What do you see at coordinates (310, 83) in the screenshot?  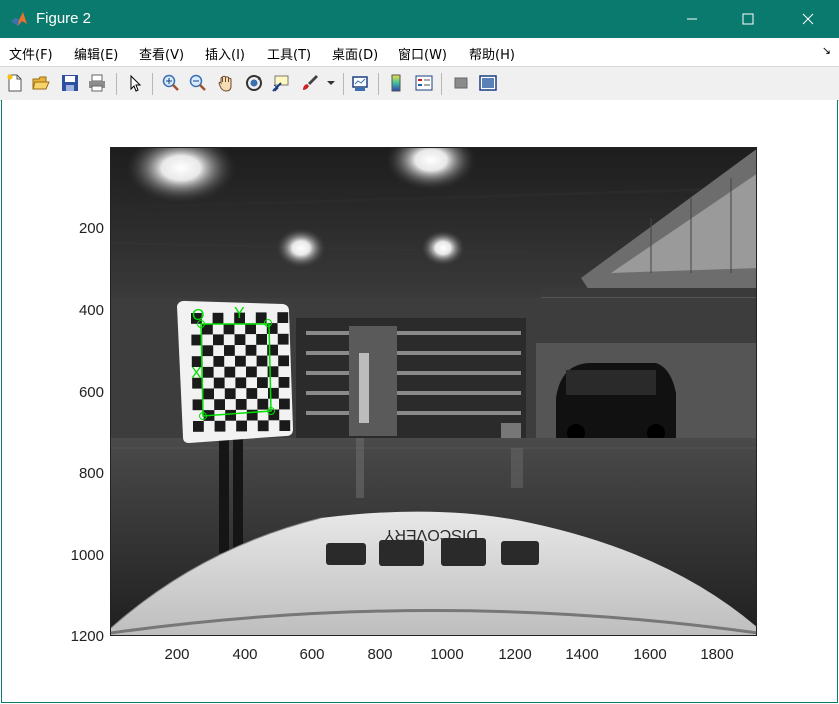 I see `brush-icon` at bounding box center [310, 83].